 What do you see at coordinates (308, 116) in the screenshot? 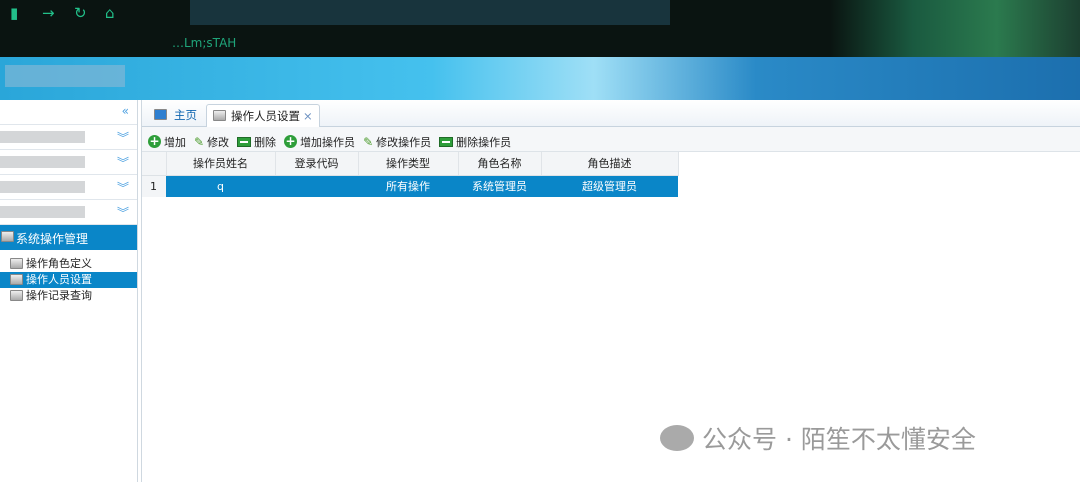
I see `close-icon: ×` at bounding box center [308, 116].